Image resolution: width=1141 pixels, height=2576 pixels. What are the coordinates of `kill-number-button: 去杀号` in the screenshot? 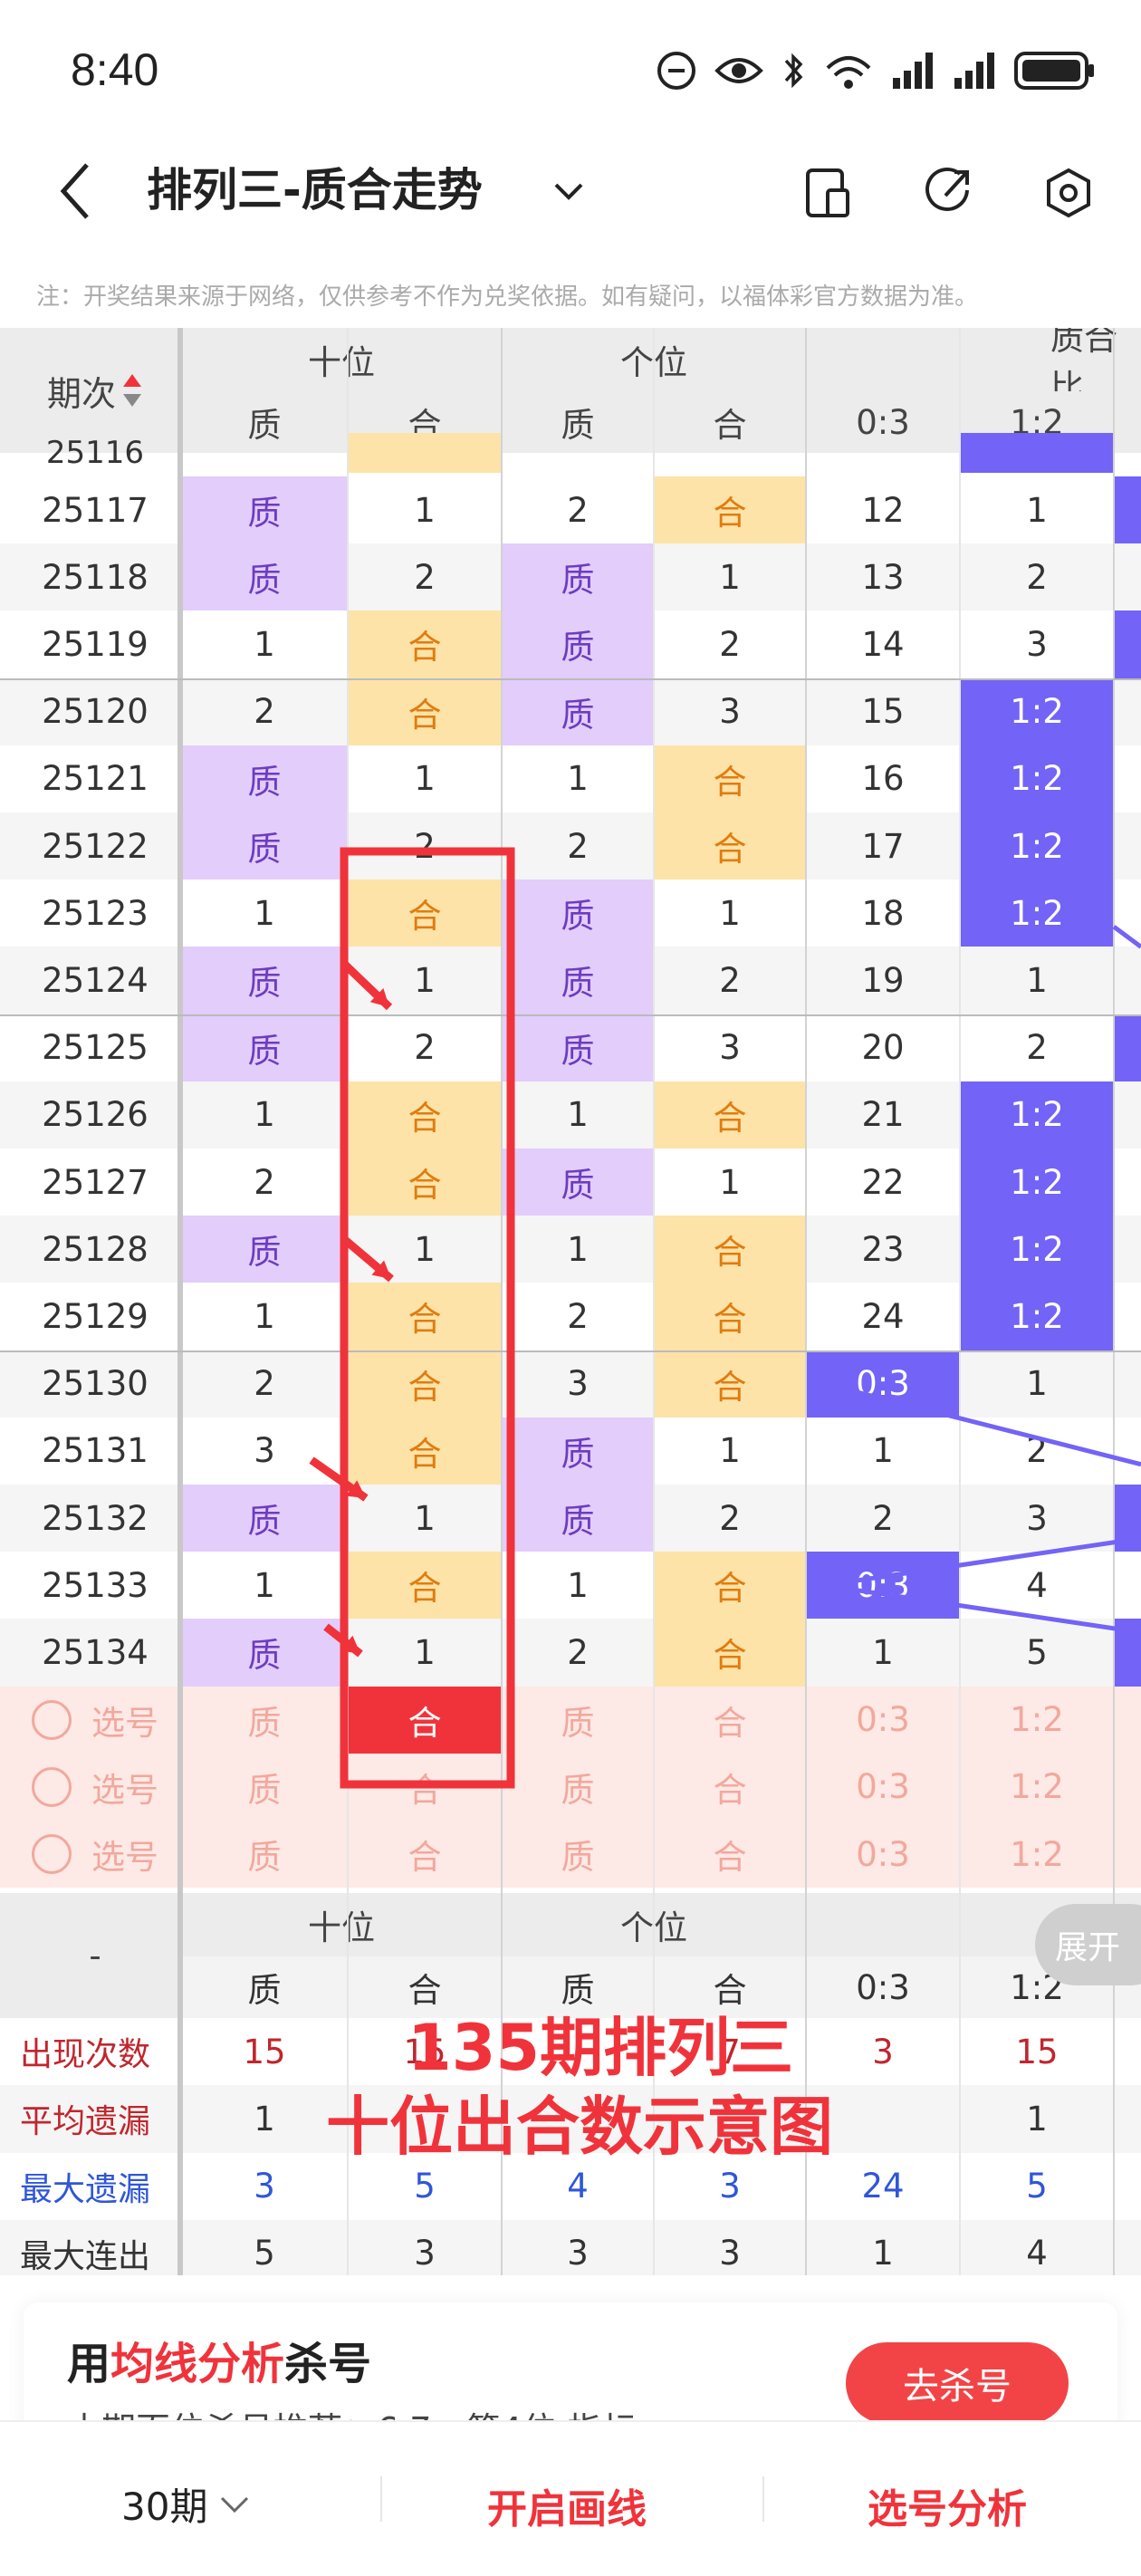 It's located at (957, 2383).